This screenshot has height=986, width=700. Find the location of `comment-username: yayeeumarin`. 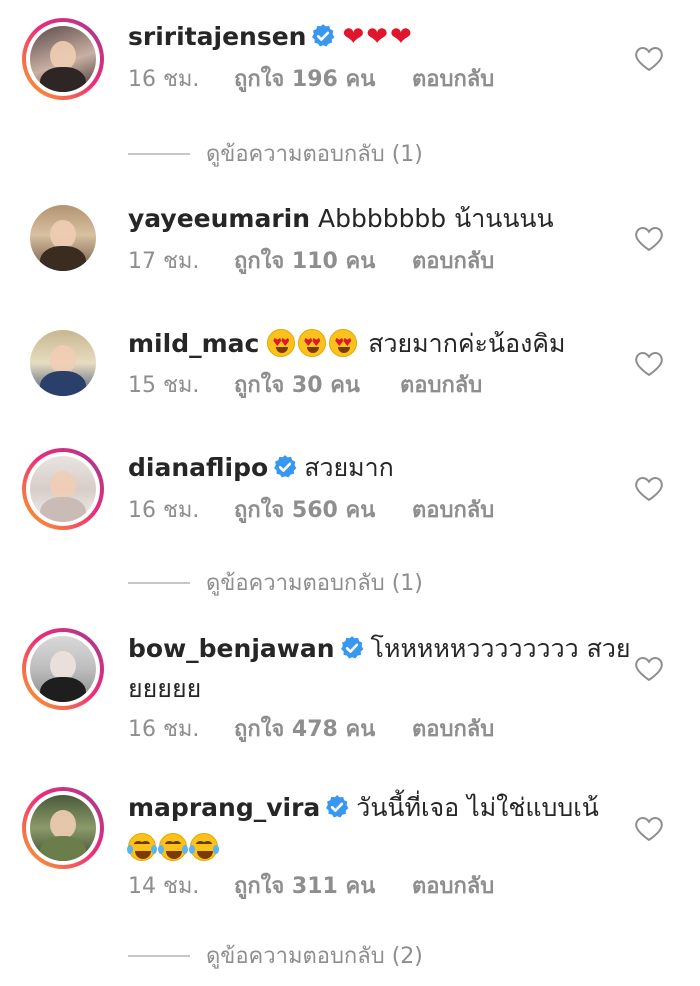

comment-username: yayeeumarin is located at coordinates (219, 218).